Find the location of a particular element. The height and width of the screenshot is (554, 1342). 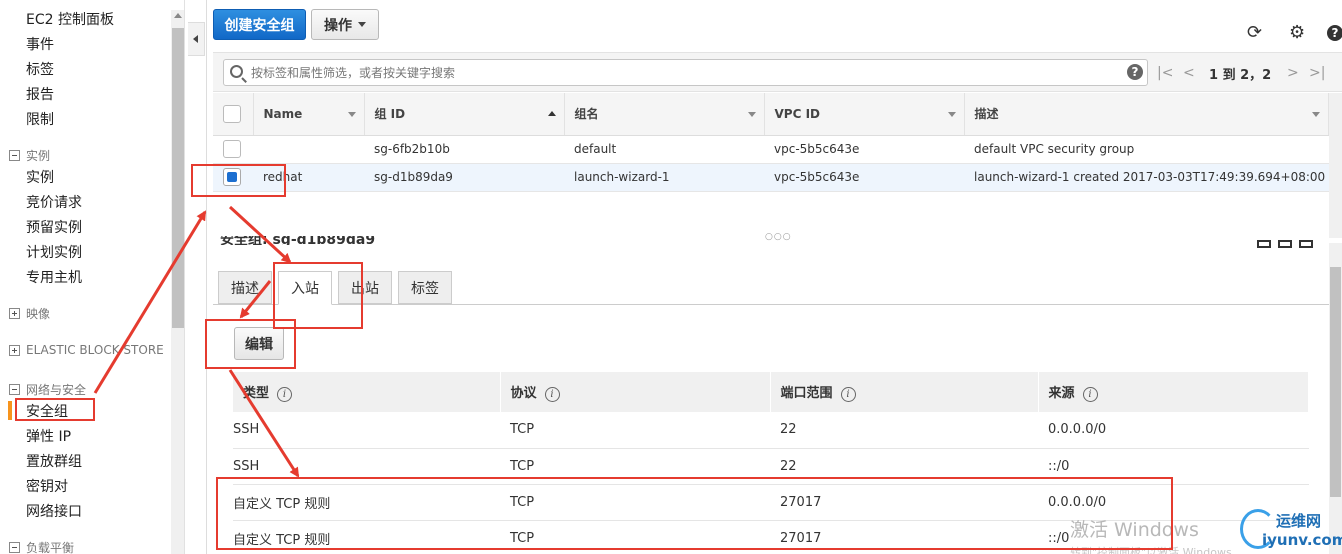

windows-activation-subtext: 转到"控制面板"以激活 Windows is located at coordinates (1151, 550).